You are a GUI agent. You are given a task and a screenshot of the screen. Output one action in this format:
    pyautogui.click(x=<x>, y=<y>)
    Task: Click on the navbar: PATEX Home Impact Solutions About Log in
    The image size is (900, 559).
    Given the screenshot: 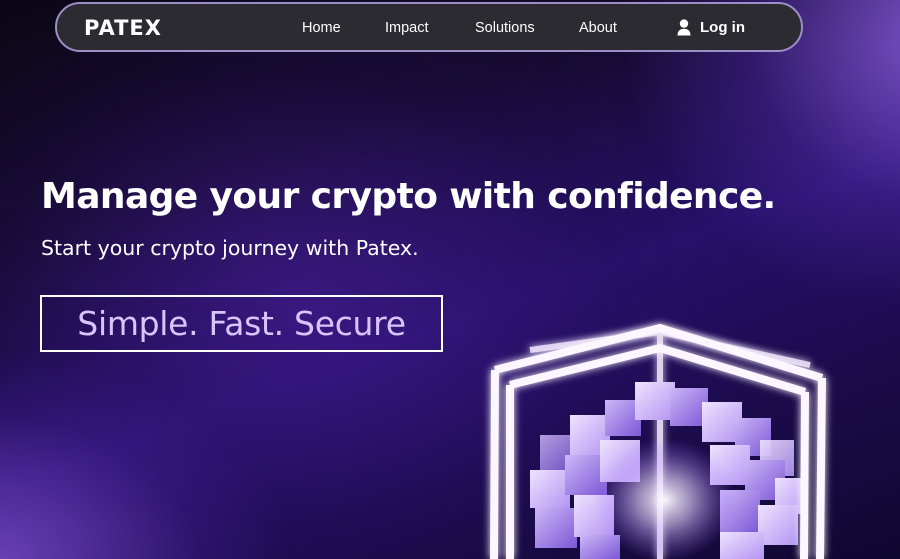 What is the action you would take?
    pyautogui.click(x=429, y=27)
    